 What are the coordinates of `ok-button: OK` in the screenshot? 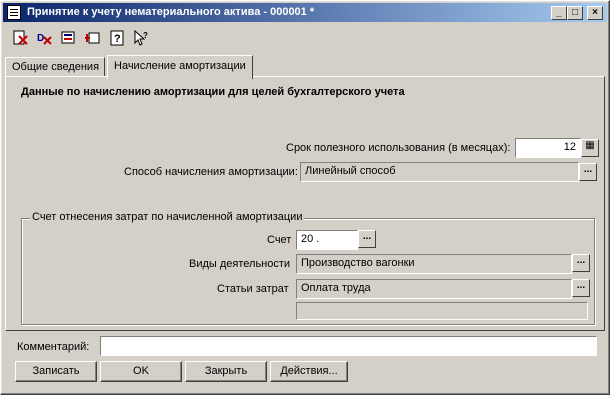 It's located at (141, 371).